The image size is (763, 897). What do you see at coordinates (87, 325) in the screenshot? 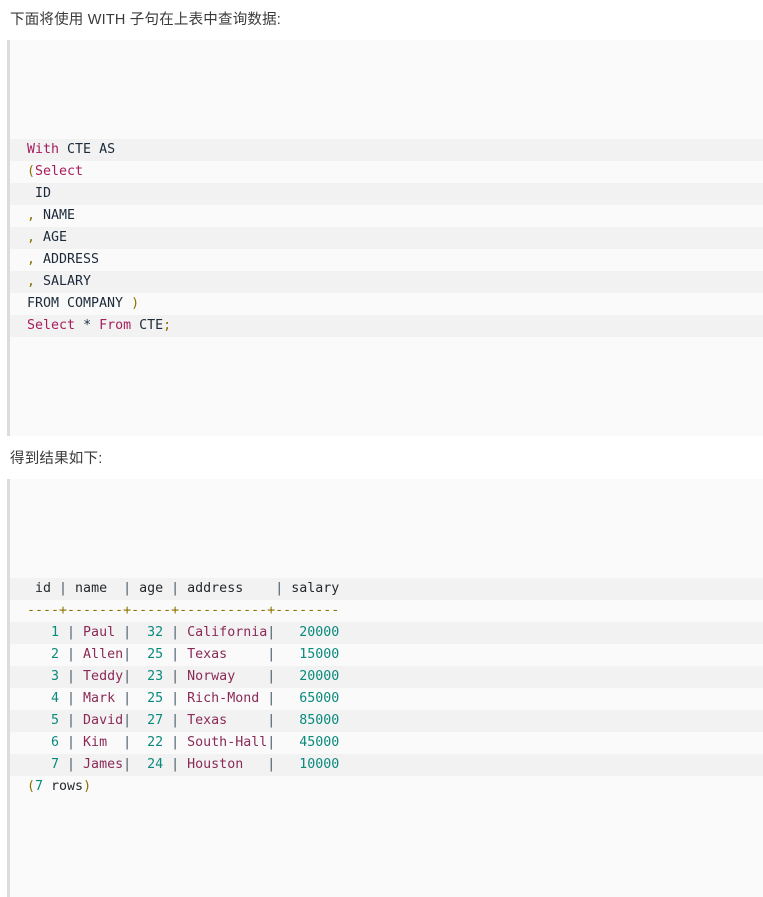
I see `code-token: *` at bounding box center [87, 325].